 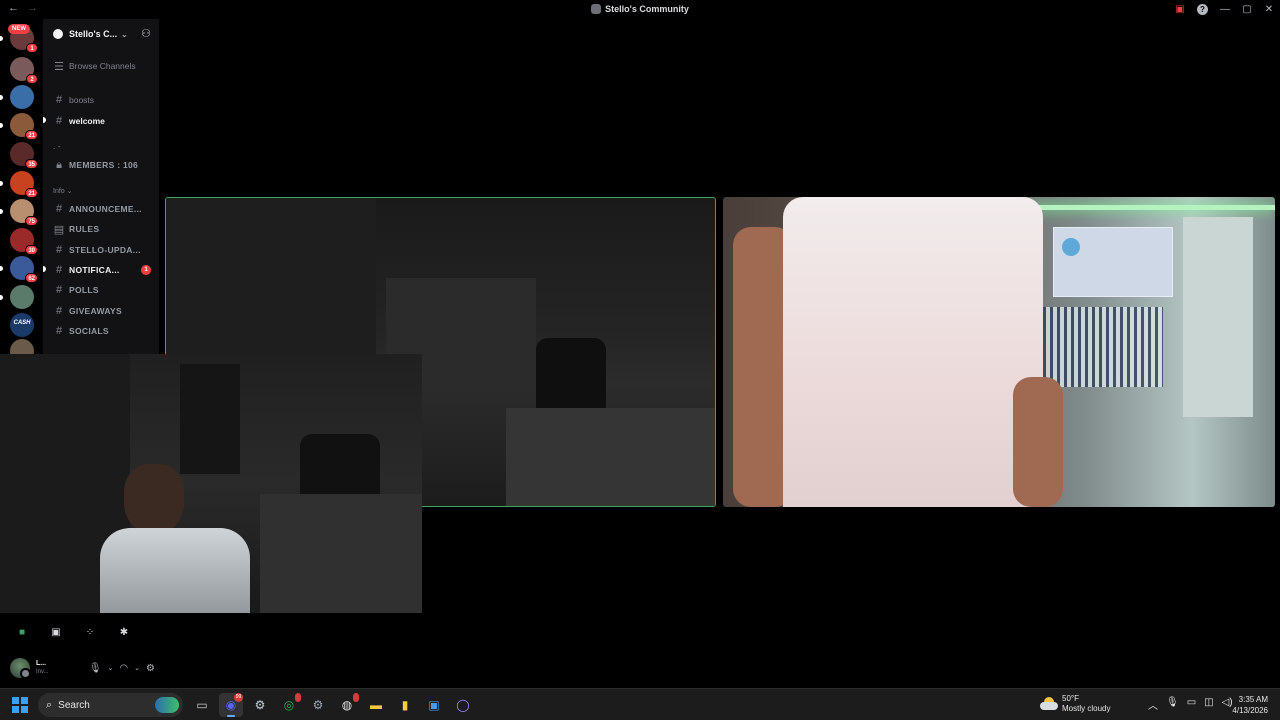 What do you see at coordinates (22, 325) in the screenshot?
I see `server-icon: CASH` at bounding box center [22, 325].